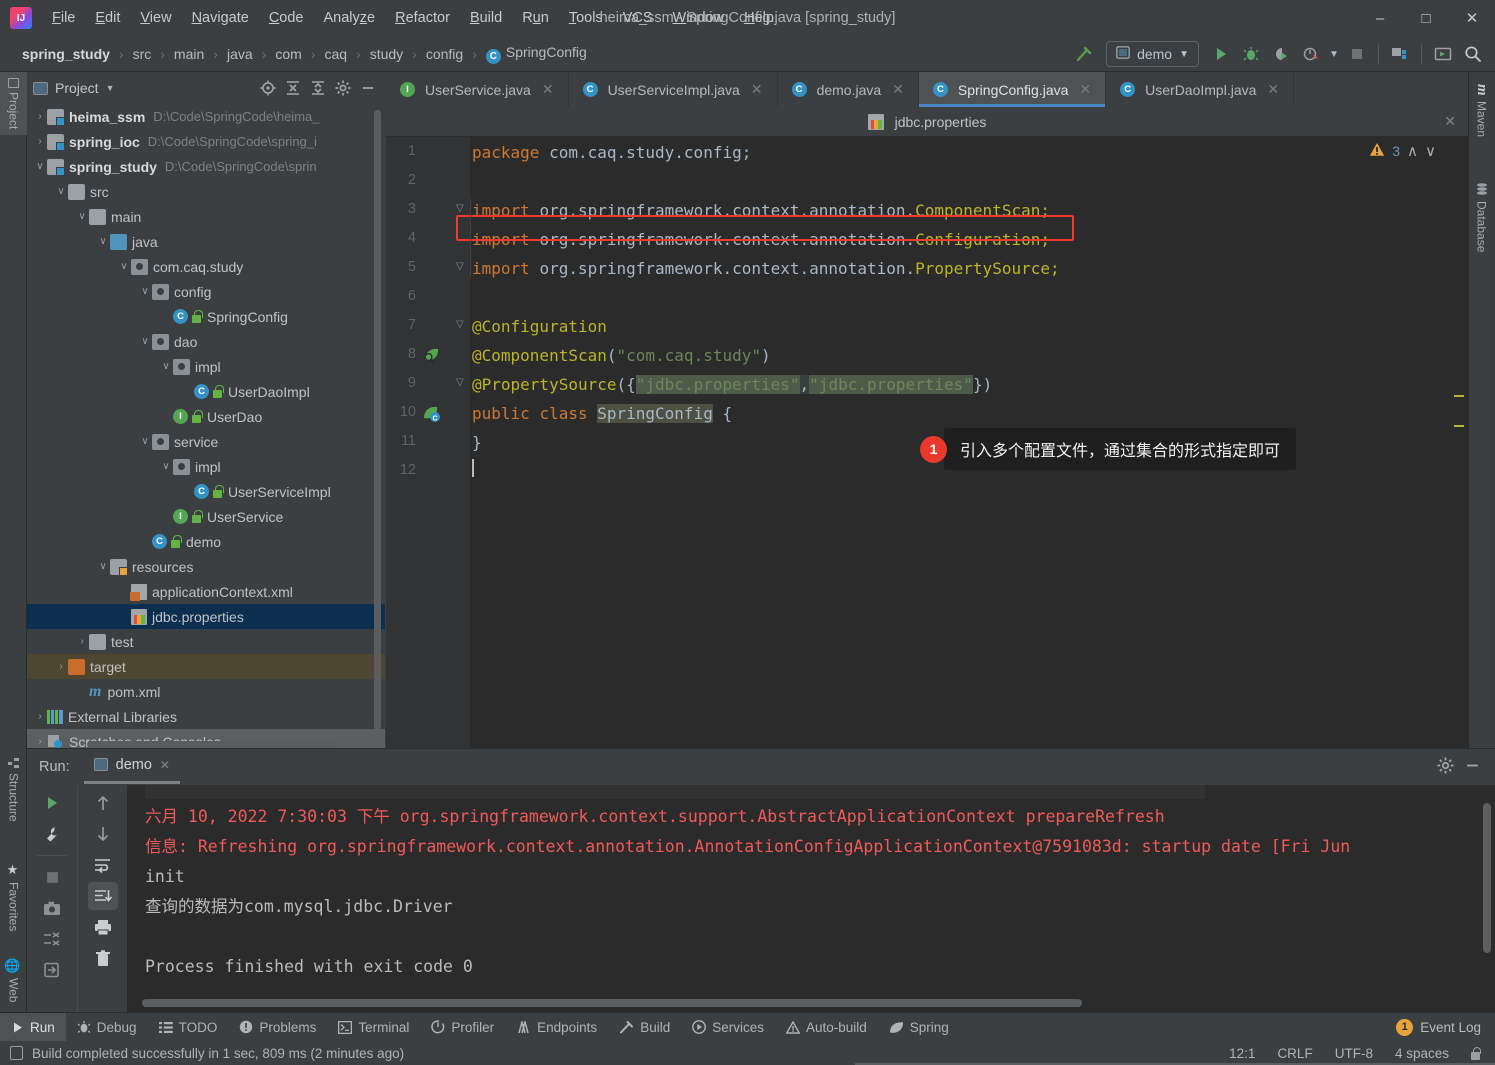 This screenshot has height=1065, width=1495. Describe the element at coordinates (142, 54) in the screenshot. I see `breadcrumb-item-src: src` at that location.